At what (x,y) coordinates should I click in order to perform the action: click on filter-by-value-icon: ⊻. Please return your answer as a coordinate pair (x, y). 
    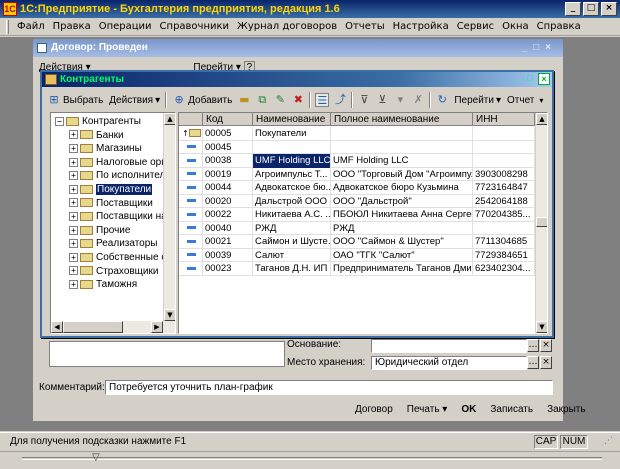
    Looking at the image, I should click on (382, 100).